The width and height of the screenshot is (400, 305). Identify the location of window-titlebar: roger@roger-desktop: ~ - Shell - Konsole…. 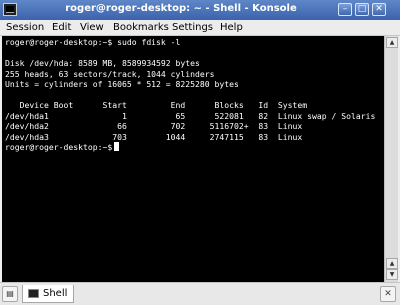
(200, 10).